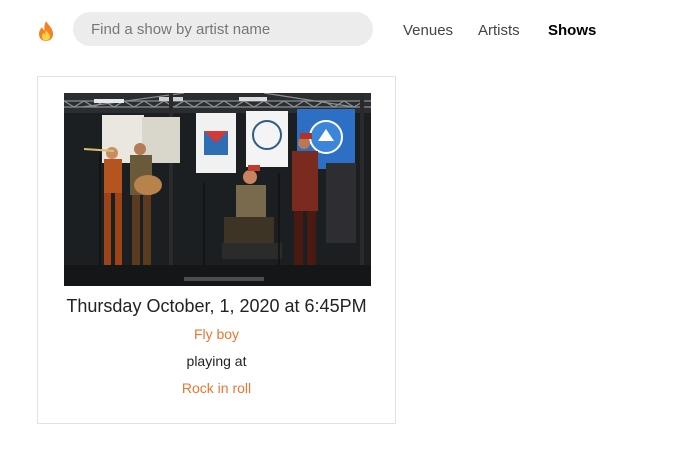  Describe the element at coordinates (499, 31) in the screenshot. I see `nav-artists: Artists` at that location.